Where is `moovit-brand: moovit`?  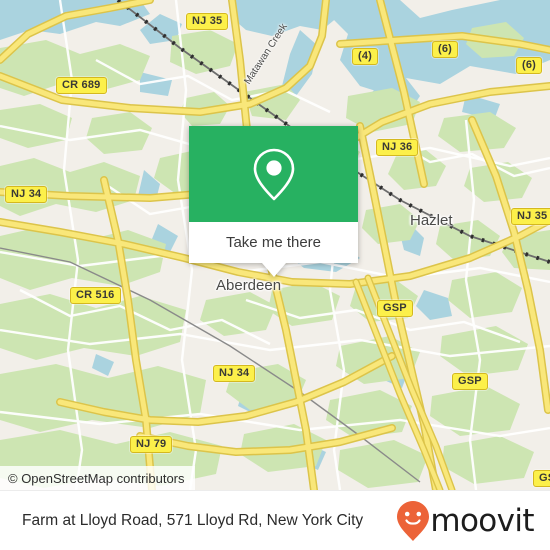 moovit-brand: moovit is located at coordinates (465, 521).